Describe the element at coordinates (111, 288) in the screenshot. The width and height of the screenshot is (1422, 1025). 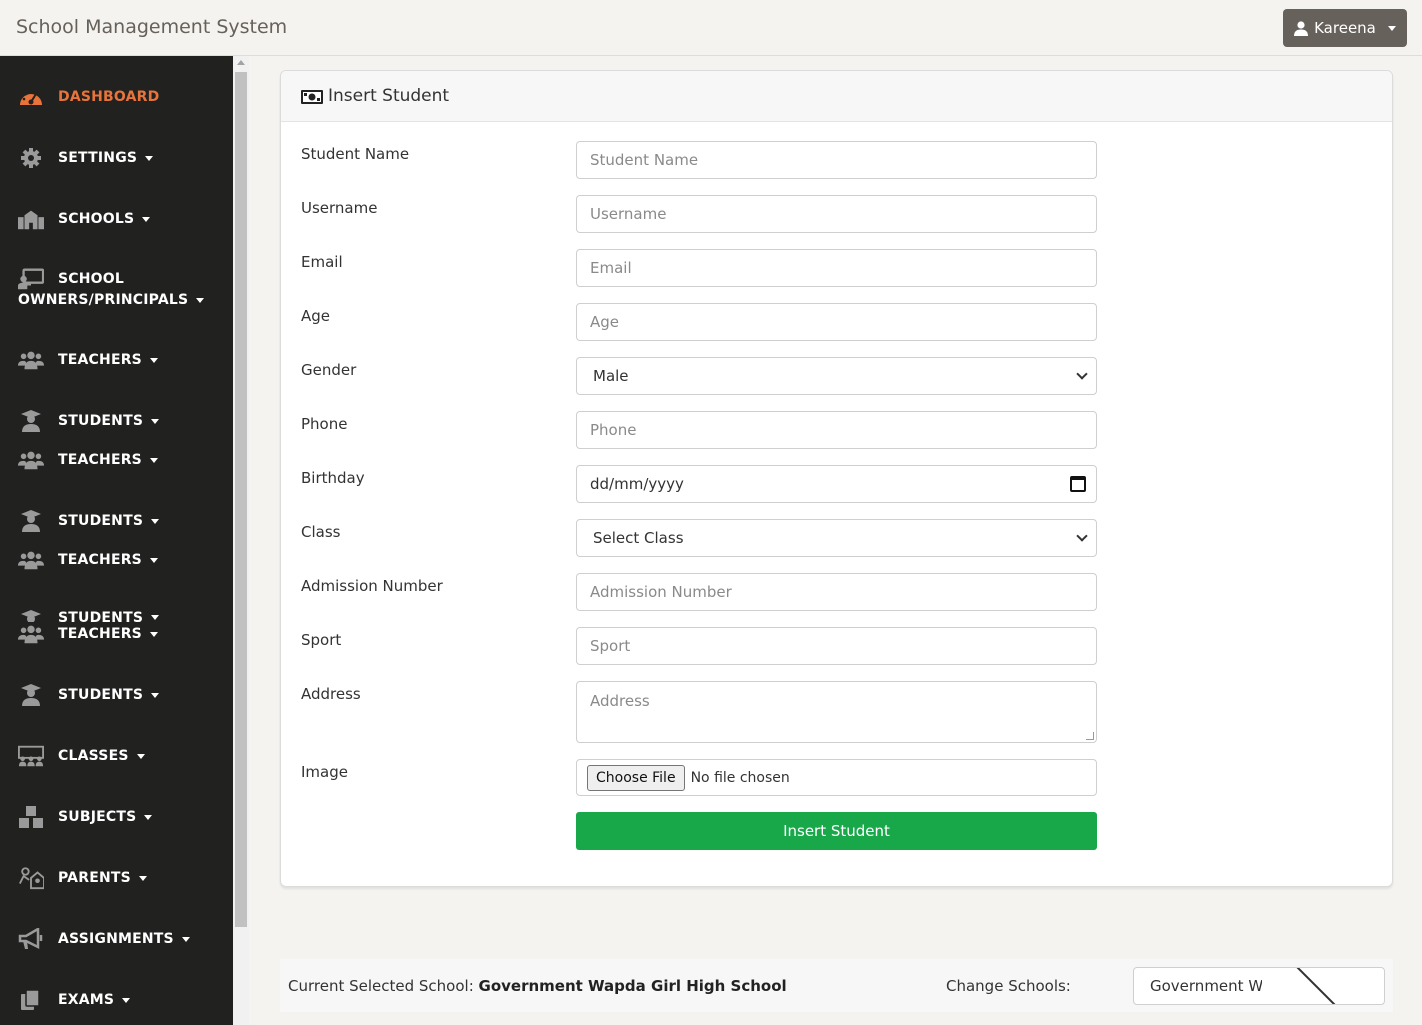
I see `sidebar-item-school-owners-principals: SCHOOL OWNERS/PRINCIPALS` at that location.